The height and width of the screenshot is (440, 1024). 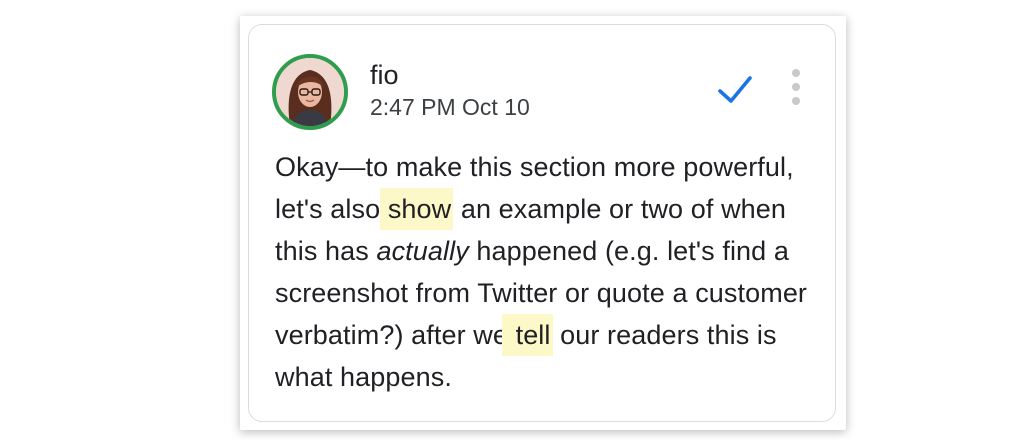 I want to click on more-vert-icon, so click(x=796, y=87).